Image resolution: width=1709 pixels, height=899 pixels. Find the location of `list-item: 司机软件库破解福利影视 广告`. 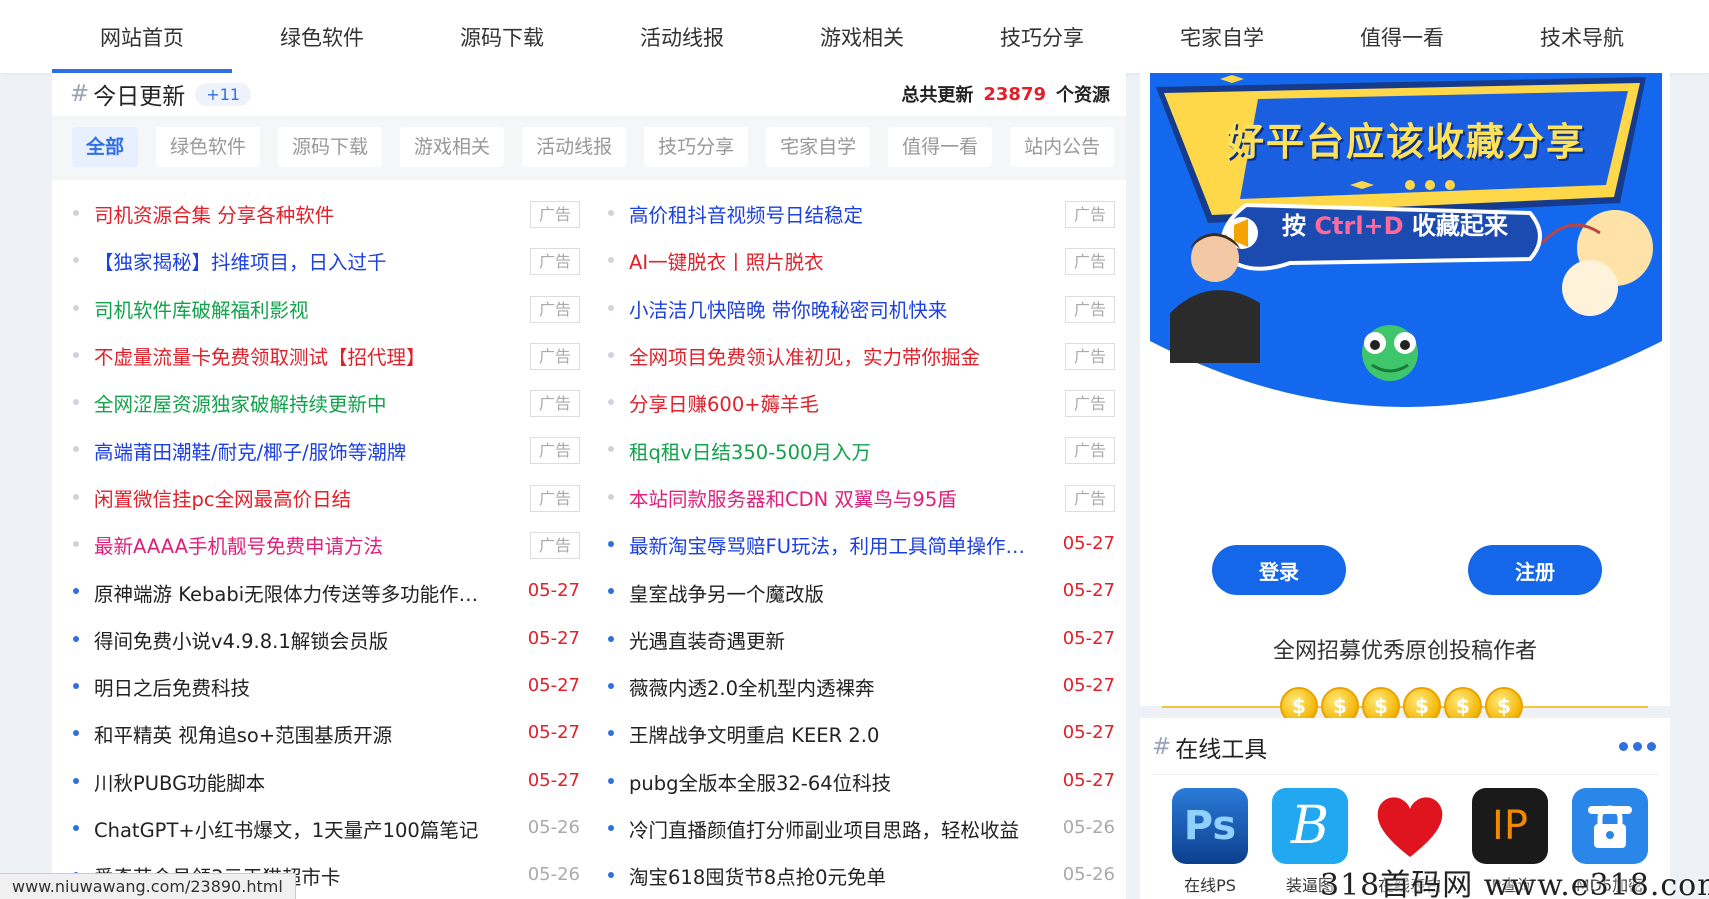

list-item: 司机软件库破解福利影视 广告 is located at coordinates (325, 308).